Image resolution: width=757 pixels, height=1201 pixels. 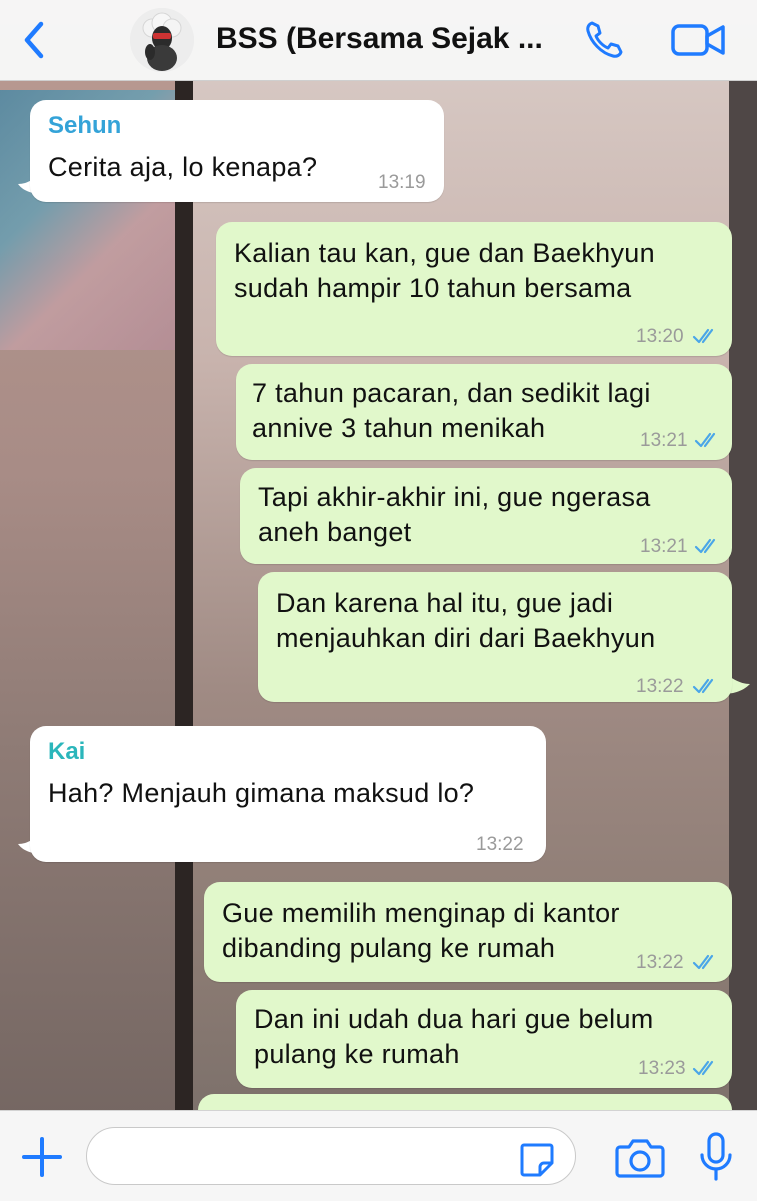 I want to click on message-time: 13:20, so click(x=660, y=336).